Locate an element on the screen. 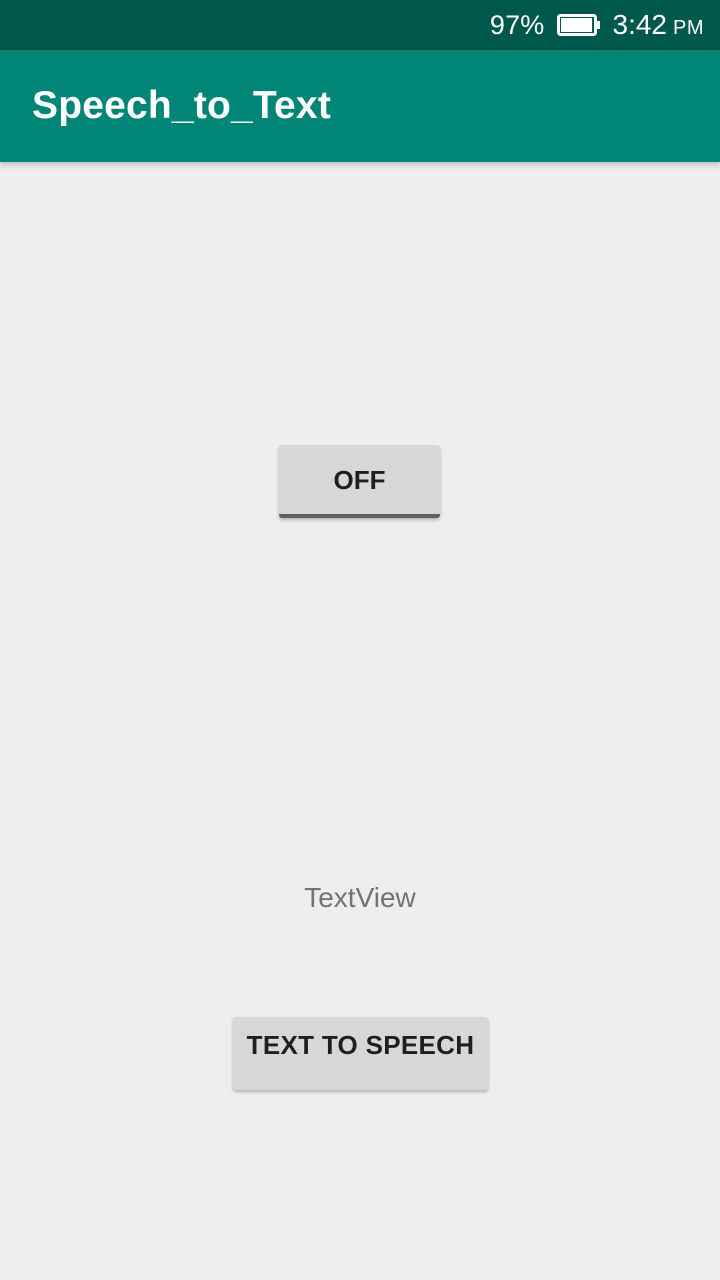 The height and width of the screenshot is (1280, 720). text-to-speech-button: TEXT TO SPEECH is located at coordinates (360, 1053).